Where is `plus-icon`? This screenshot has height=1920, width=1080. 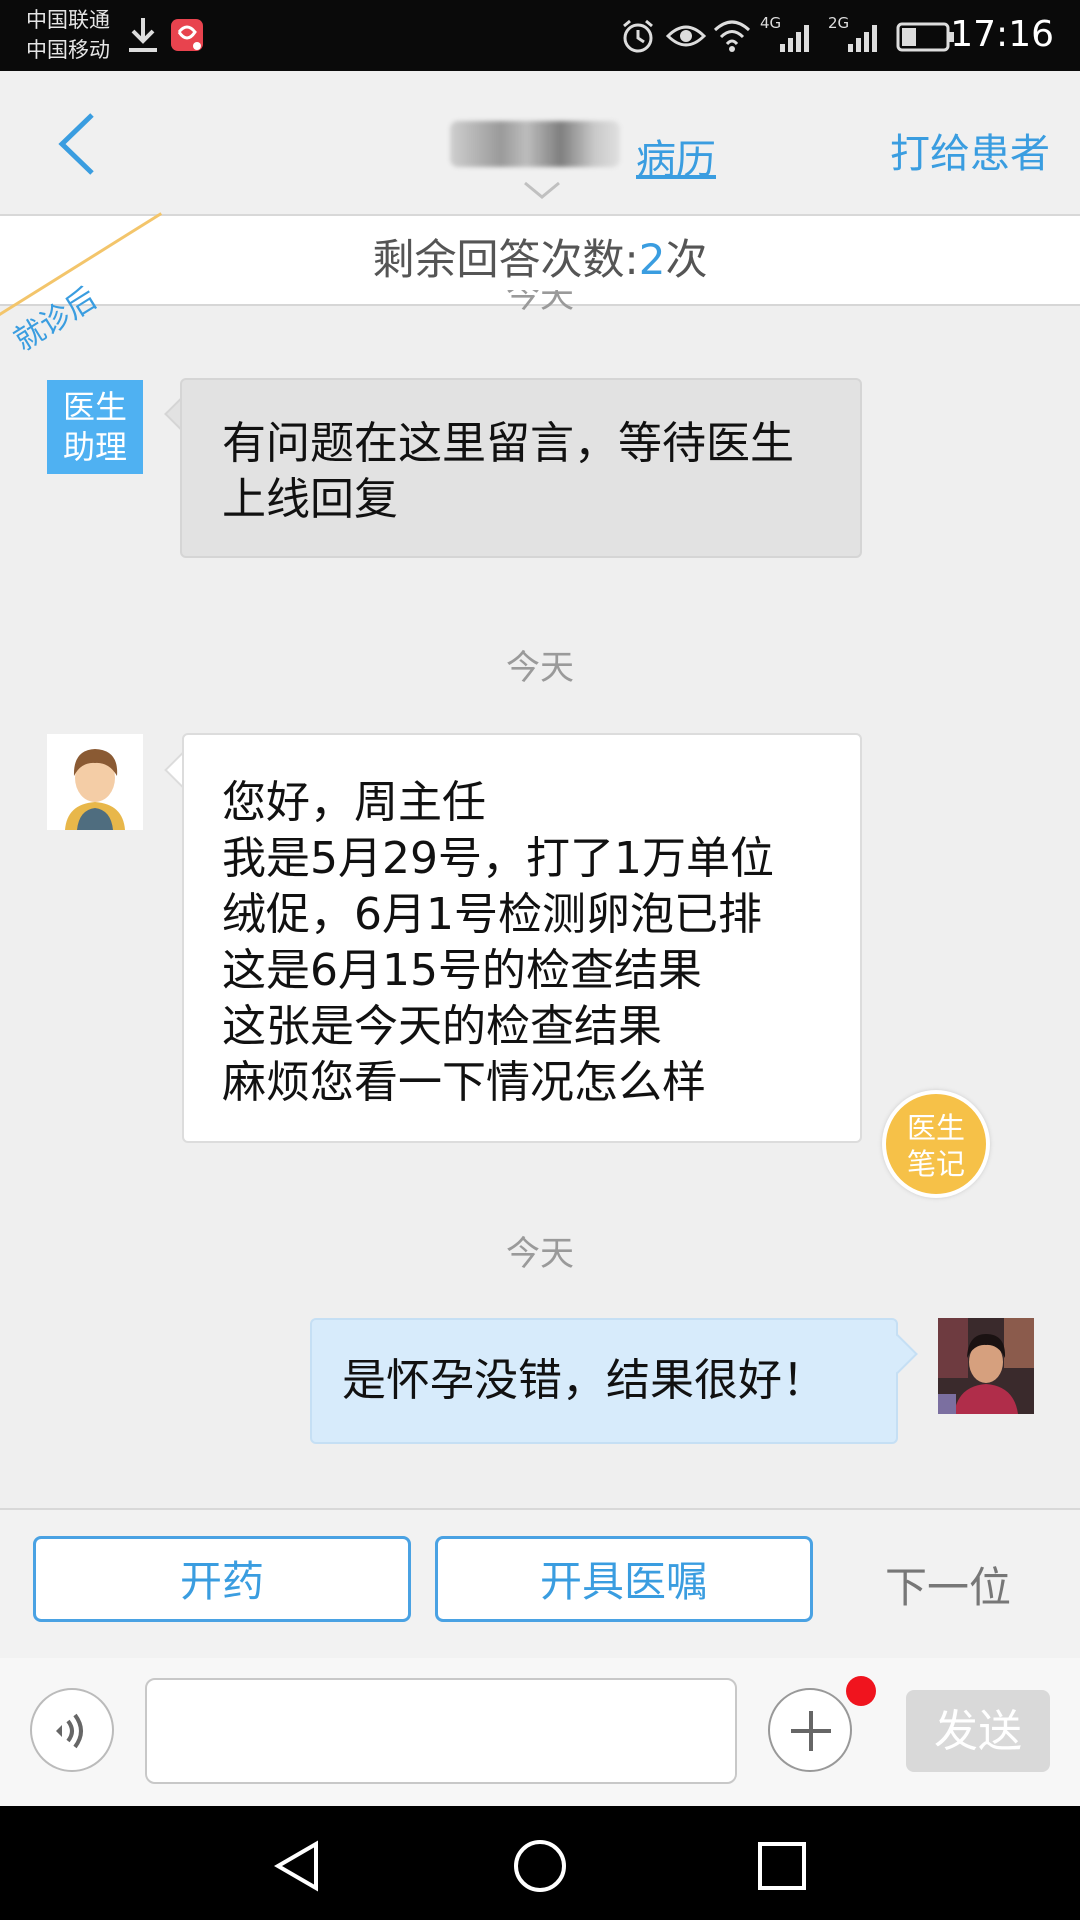 plus-icon is located at coordinates (811, 1731).